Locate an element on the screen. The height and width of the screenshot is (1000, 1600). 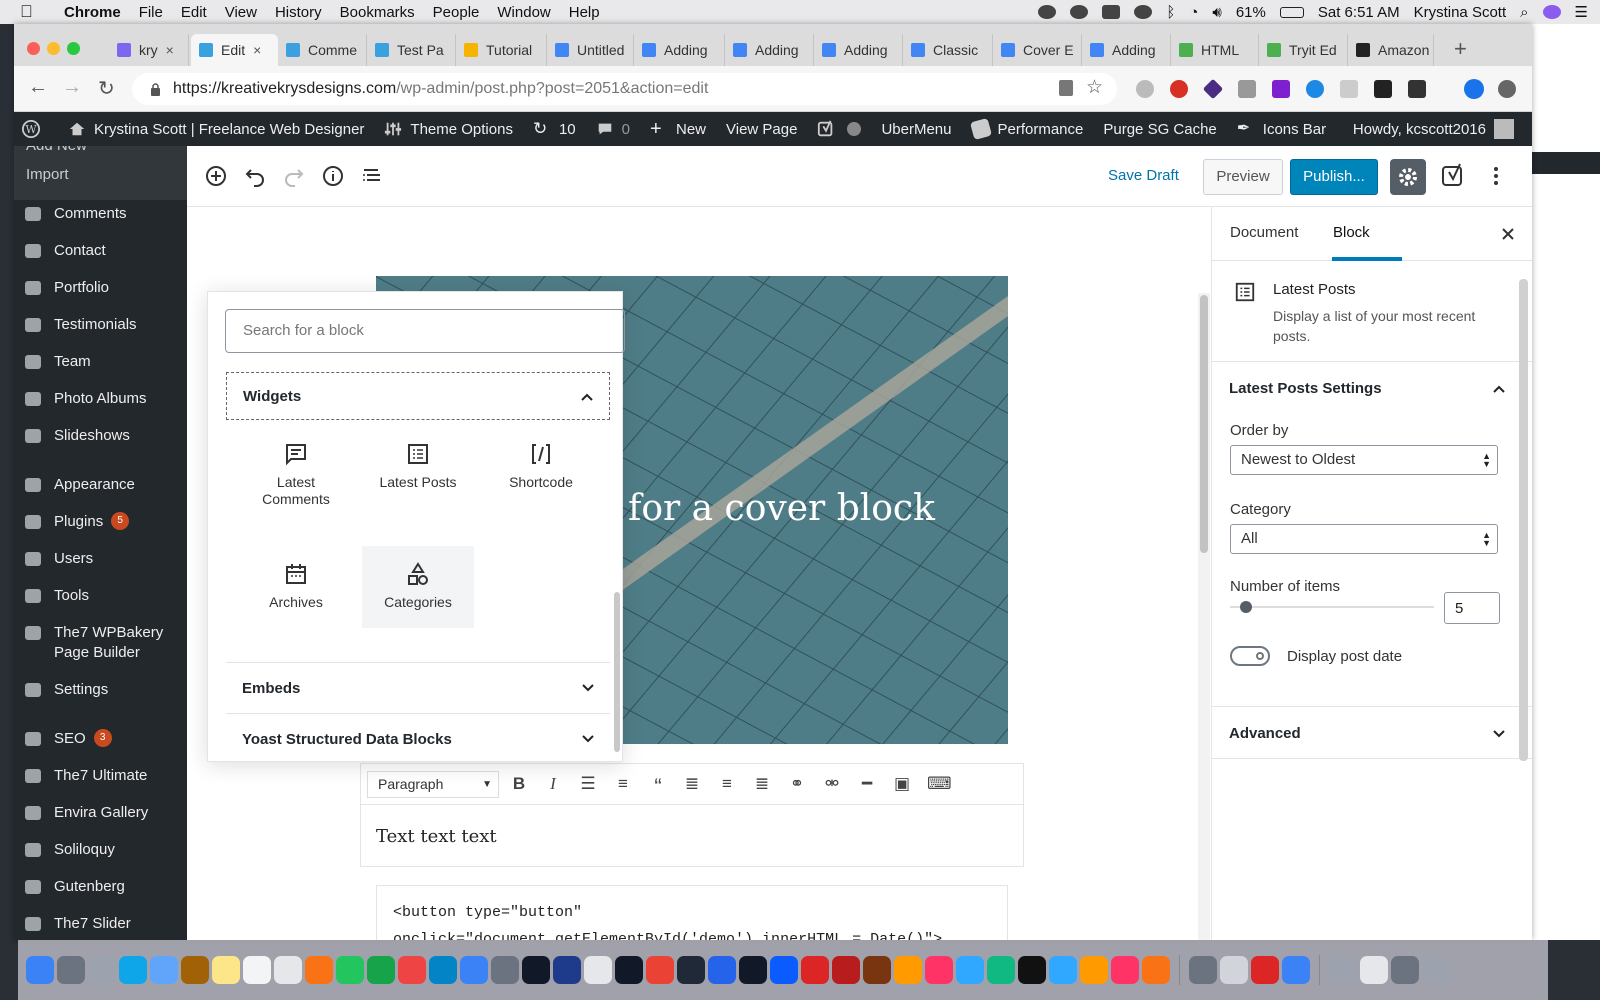
icons-bar-link: ✒ Icons Bar is located at coordinates (1281, 129).